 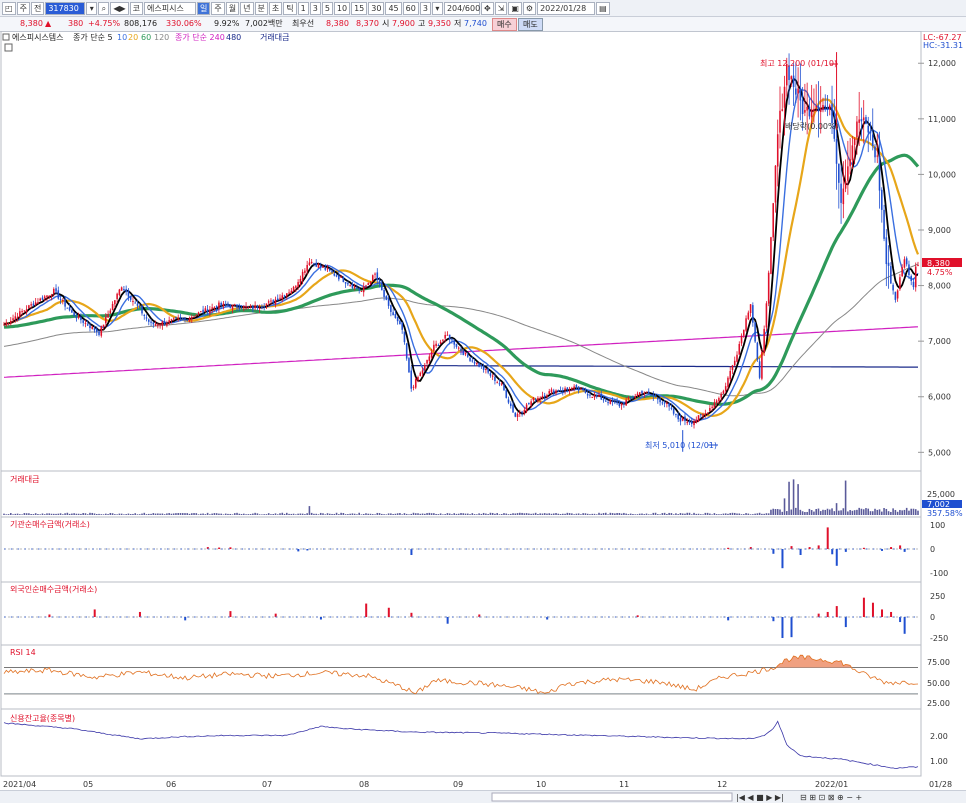 What do you see at coordinates (515, 8) in the screenshot?
I see `save-icon: ▣` at bounding box center [515, 8].